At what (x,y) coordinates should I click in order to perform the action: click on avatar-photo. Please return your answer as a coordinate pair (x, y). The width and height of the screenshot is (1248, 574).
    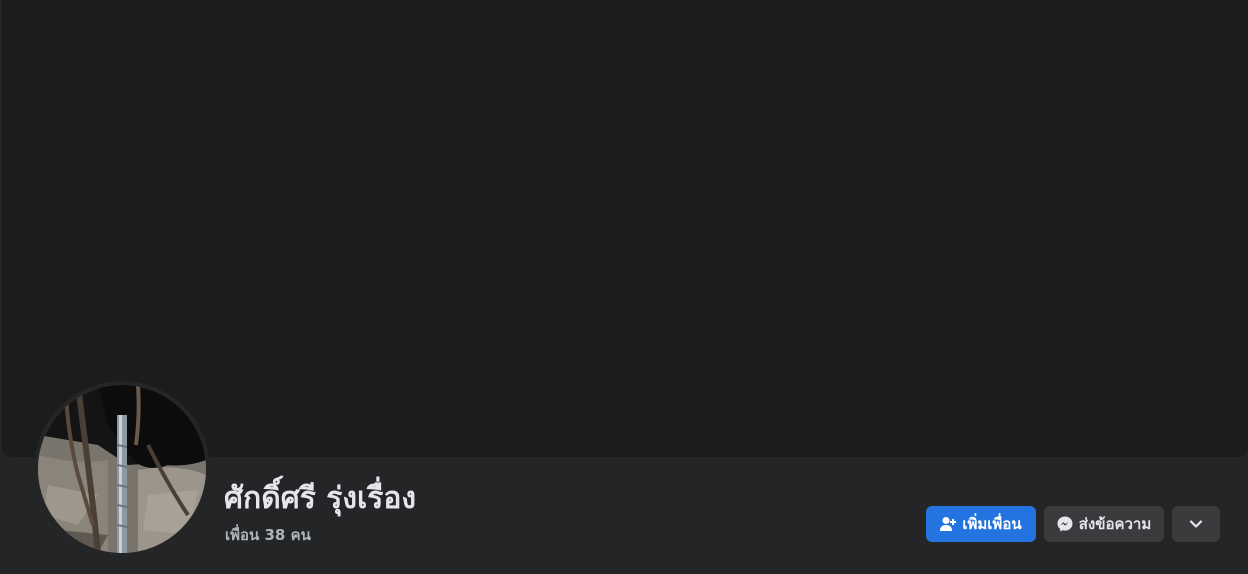
    Looking at the image, I should click on (122, 469).